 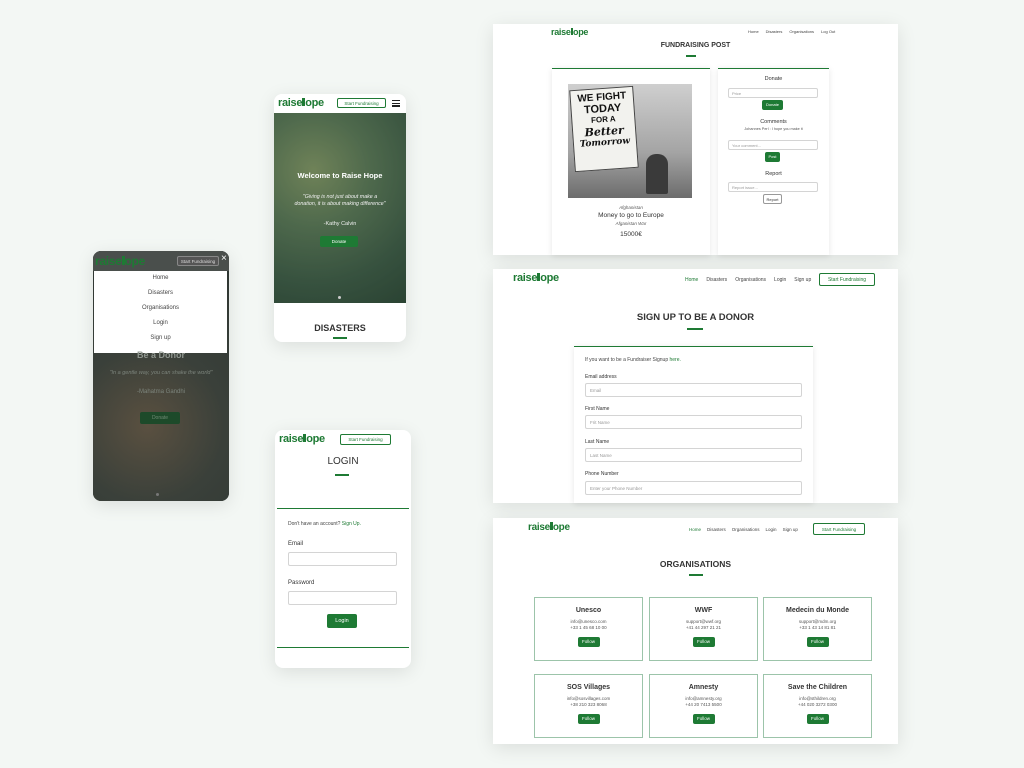 What do you see at coordinates (773, 174) in the screenshot?
I see `report-heading: Report` at bounding box center [773, 174].